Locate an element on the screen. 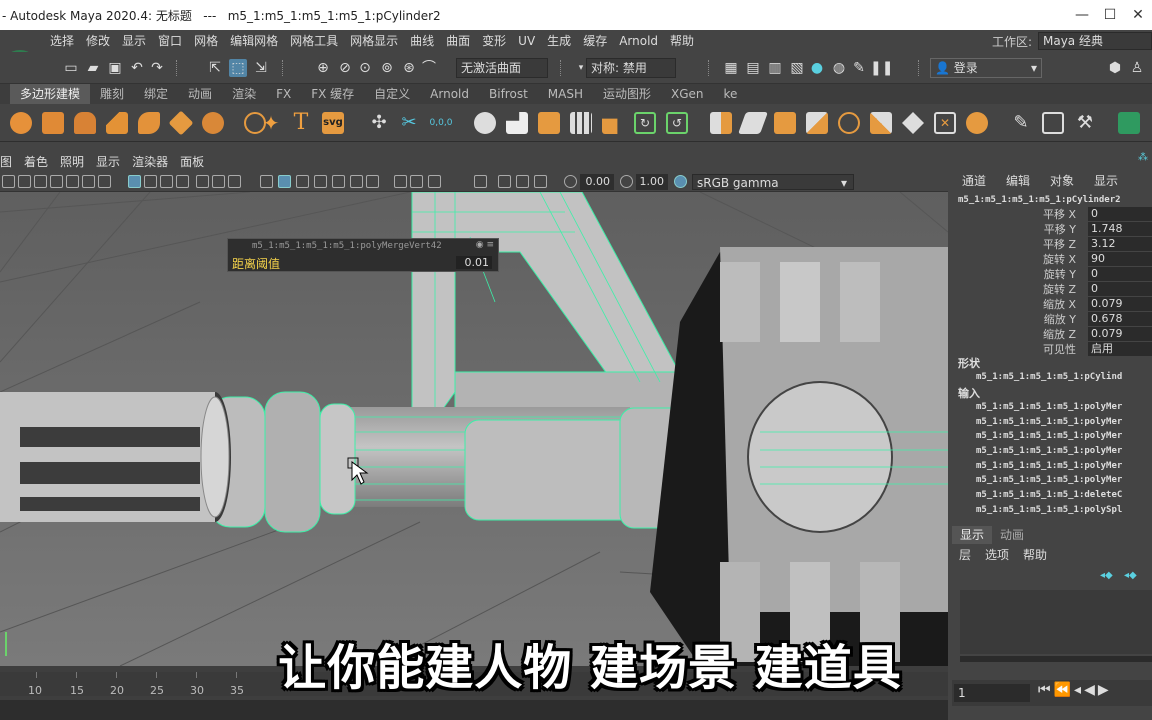 The image size is (1152, 720). tab-animation: 动画 is located at coordinates (200, 94).